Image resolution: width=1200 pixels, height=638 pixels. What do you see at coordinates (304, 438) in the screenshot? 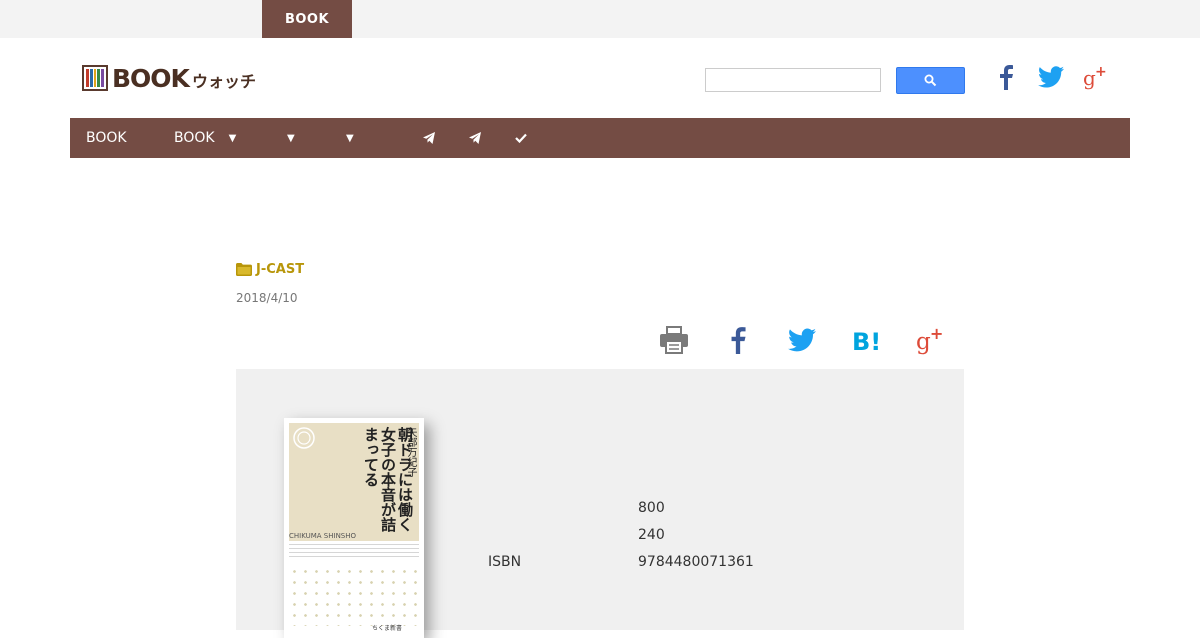
I see `publisher-emblem-icon` at bounding box center [304, 438].